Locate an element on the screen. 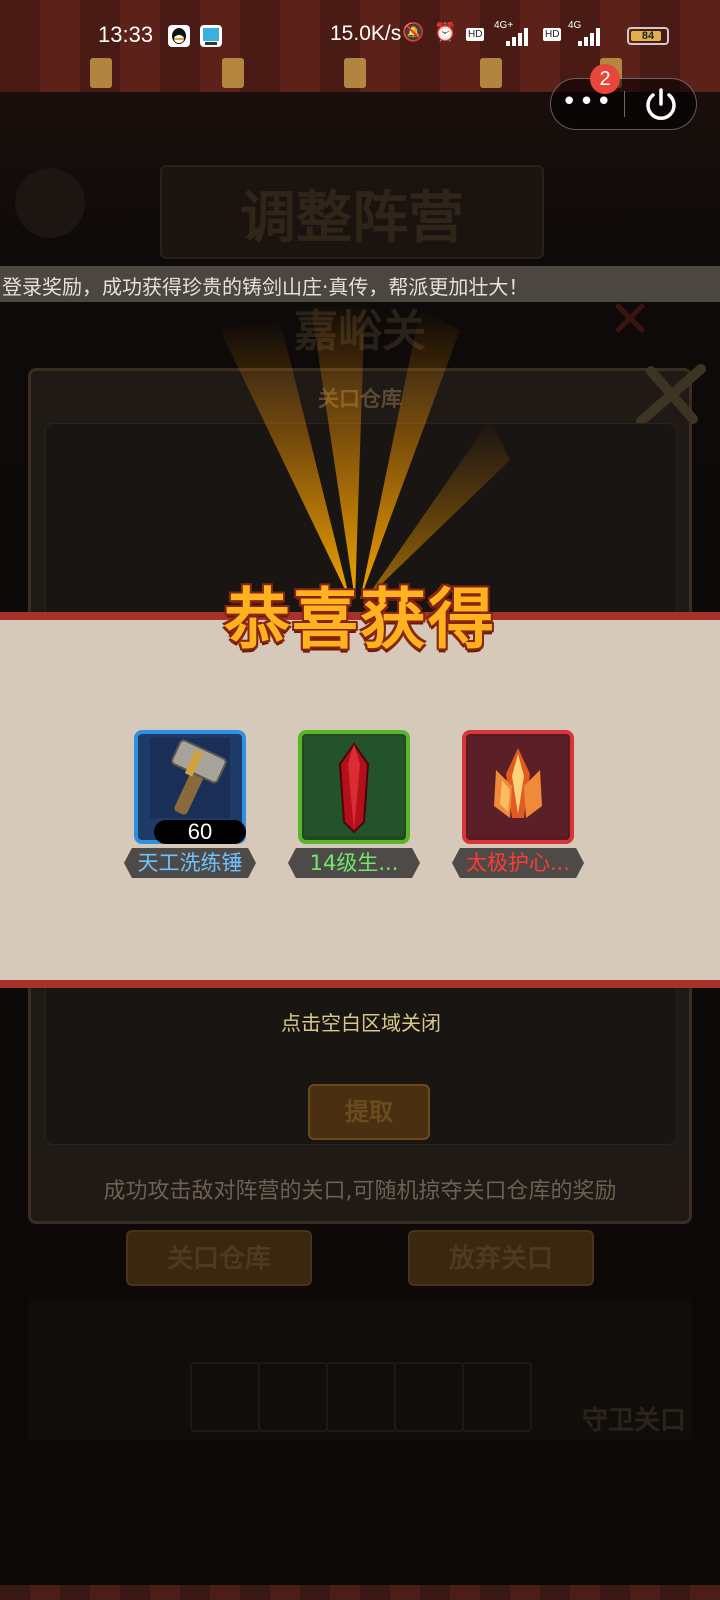 The image size is (720, 1600). status-bar: 13:33 15.0K/s 🔕 ⏰ HD 4G+ HD 4G 84 is located at coordinates (360, 36).